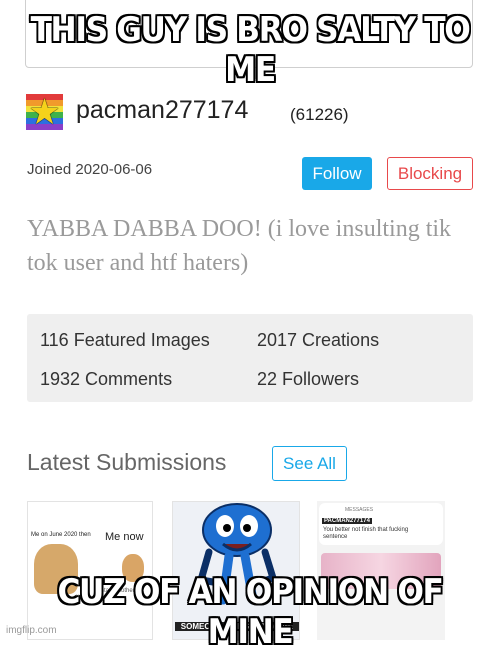 The image size is (500, 652). I want to click on thumb-caption: Me now, so click(124, 537).